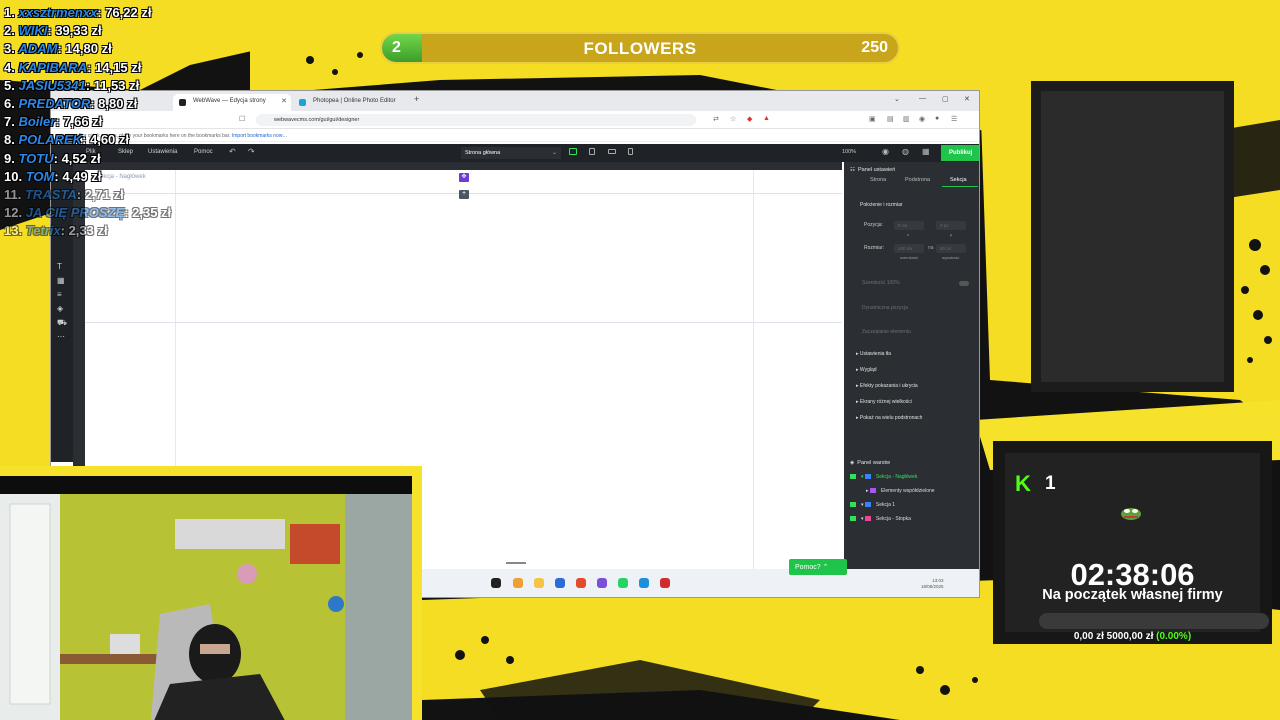  I want to click on text-tool-icon: T, so click(59, 266).